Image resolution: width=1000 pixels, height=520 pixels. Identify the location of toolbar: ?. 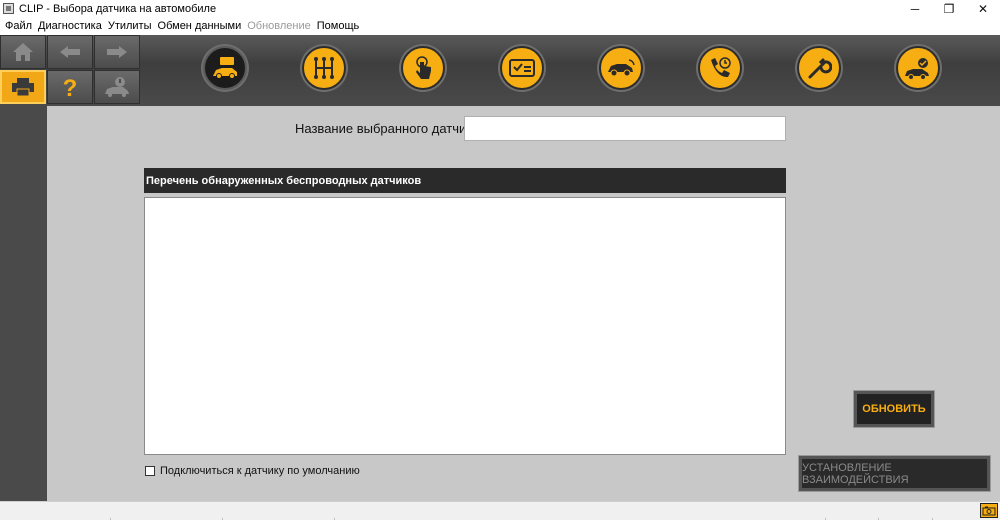
(500, 70).